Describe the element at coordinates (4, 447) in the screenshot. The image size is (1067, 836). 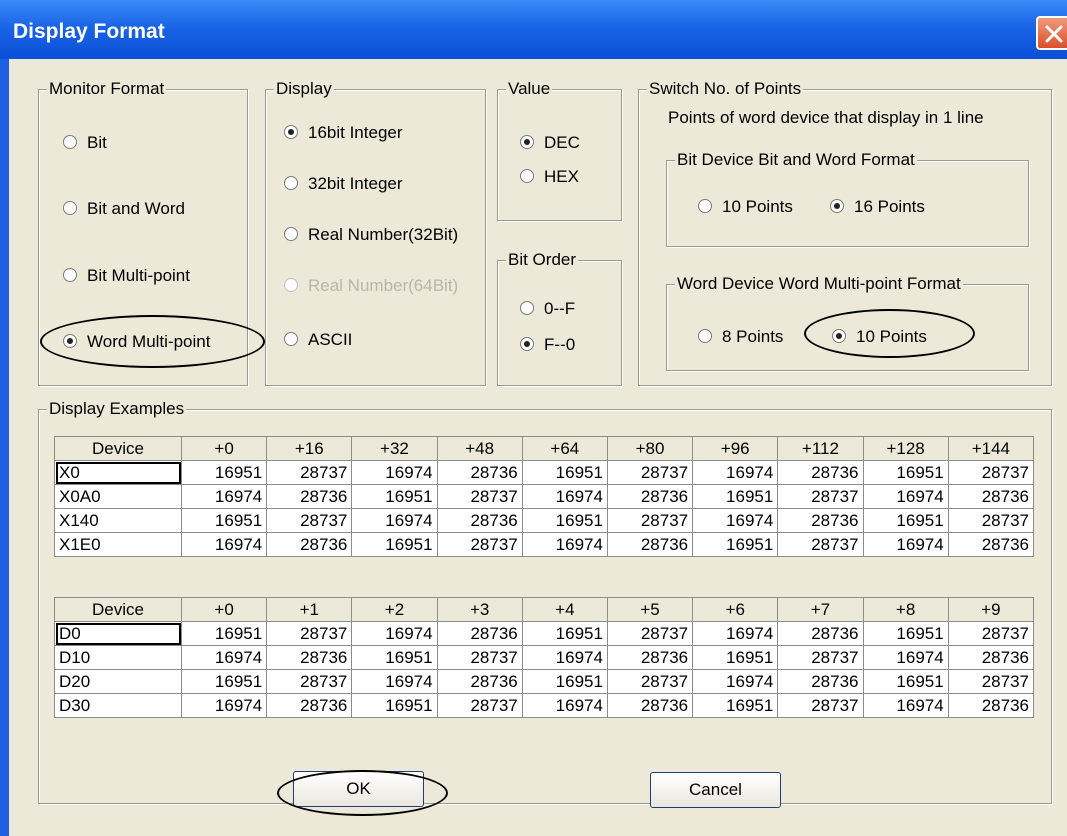
I see `window-frame-left` at that location.